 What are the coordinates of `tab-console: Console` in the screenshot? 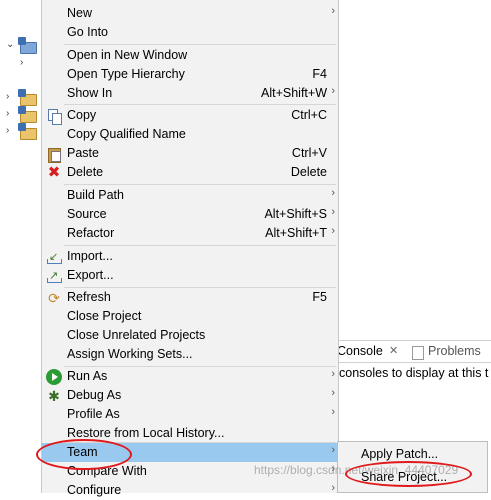 It's located at (360, 351).